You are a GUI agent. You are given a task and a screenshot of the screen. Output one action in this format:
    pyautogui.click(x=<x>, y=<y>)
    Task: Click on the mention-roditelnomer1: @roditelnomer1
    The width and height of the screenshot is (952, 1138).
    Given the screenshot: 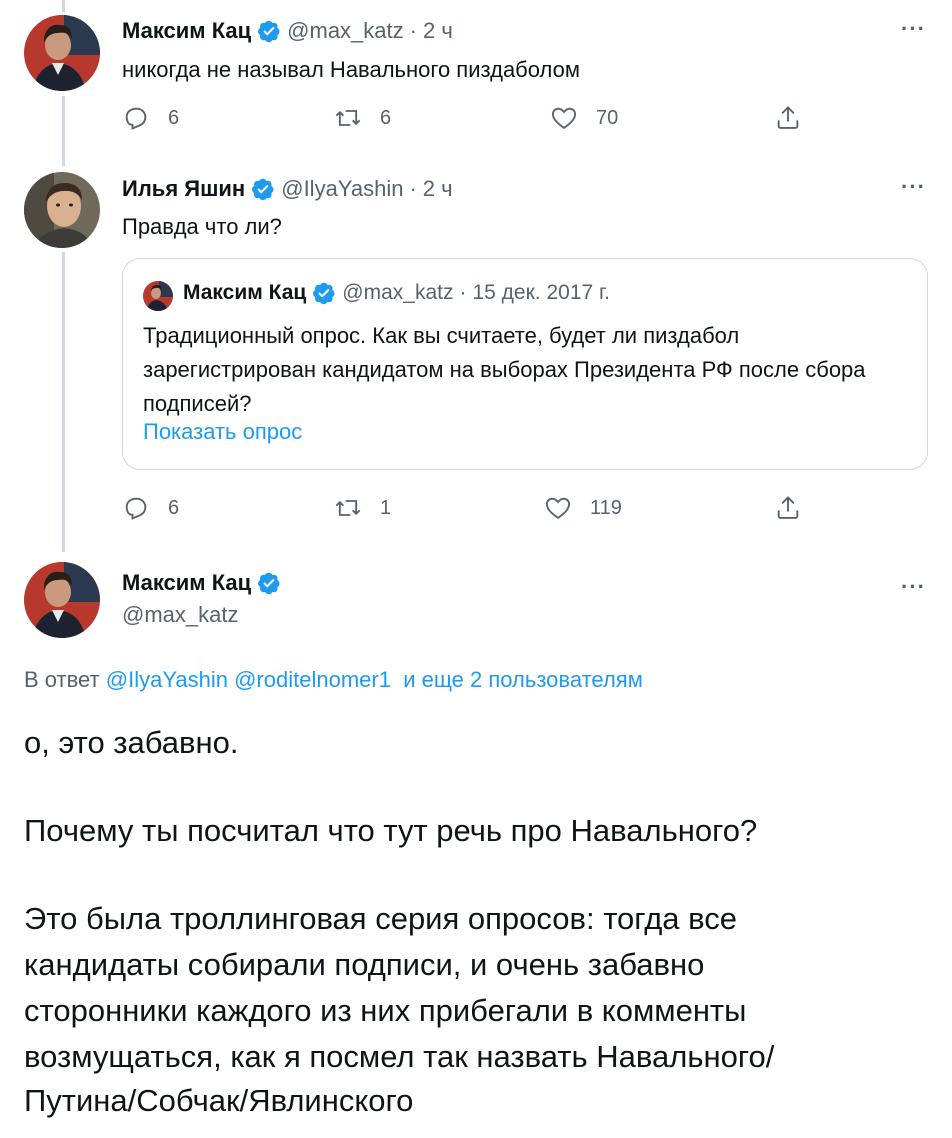 What is the action you would take?
    pyautogui.click(x=312, y=679)
    